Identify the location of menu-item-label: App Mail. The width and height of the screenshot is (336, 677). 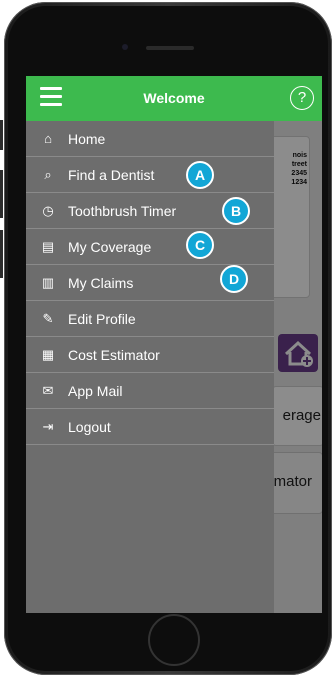
(95, 390).